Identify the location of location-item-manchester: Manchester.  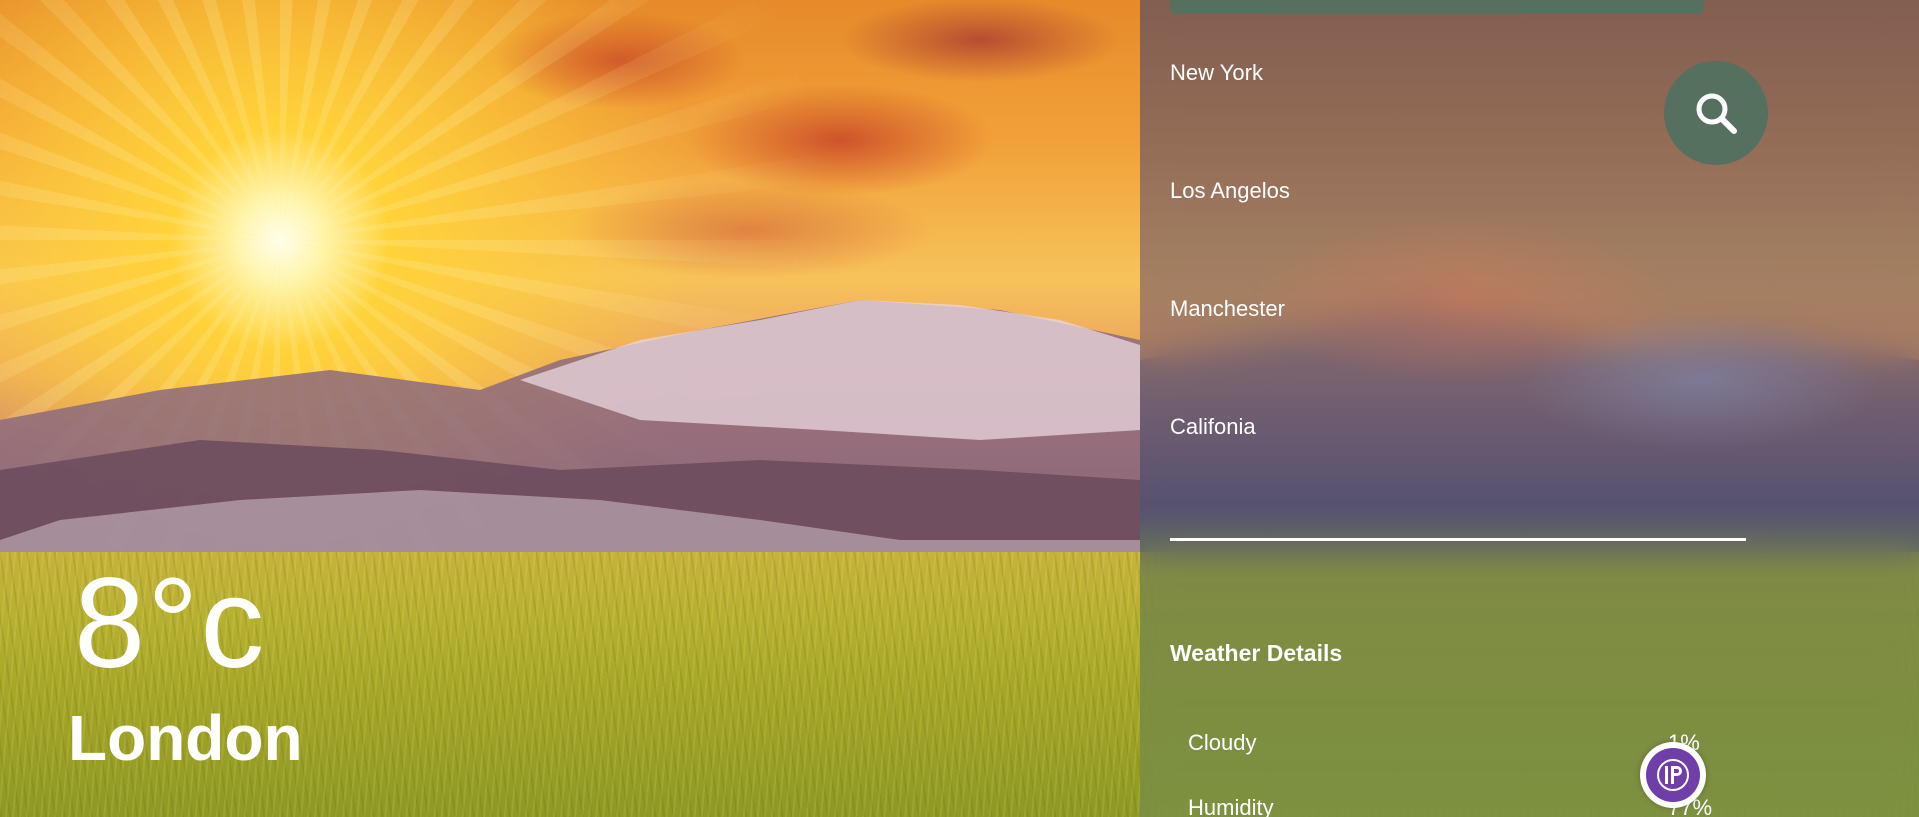
(1230, 353).